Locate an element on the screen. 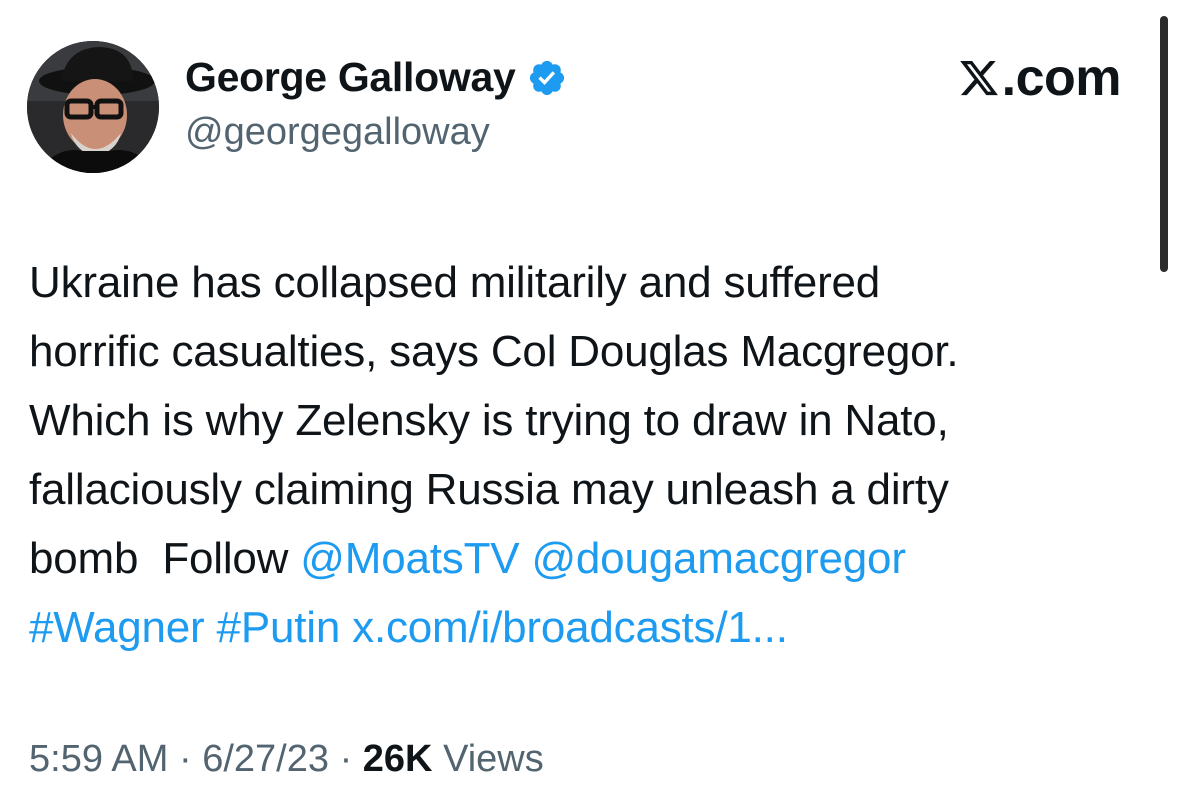 Image resolution: width=1179 pixels, height=805 pixels. tweet-text-line: bomb Follow @MoatsTV @dougamacgregor is located at coordinates (589, 558).